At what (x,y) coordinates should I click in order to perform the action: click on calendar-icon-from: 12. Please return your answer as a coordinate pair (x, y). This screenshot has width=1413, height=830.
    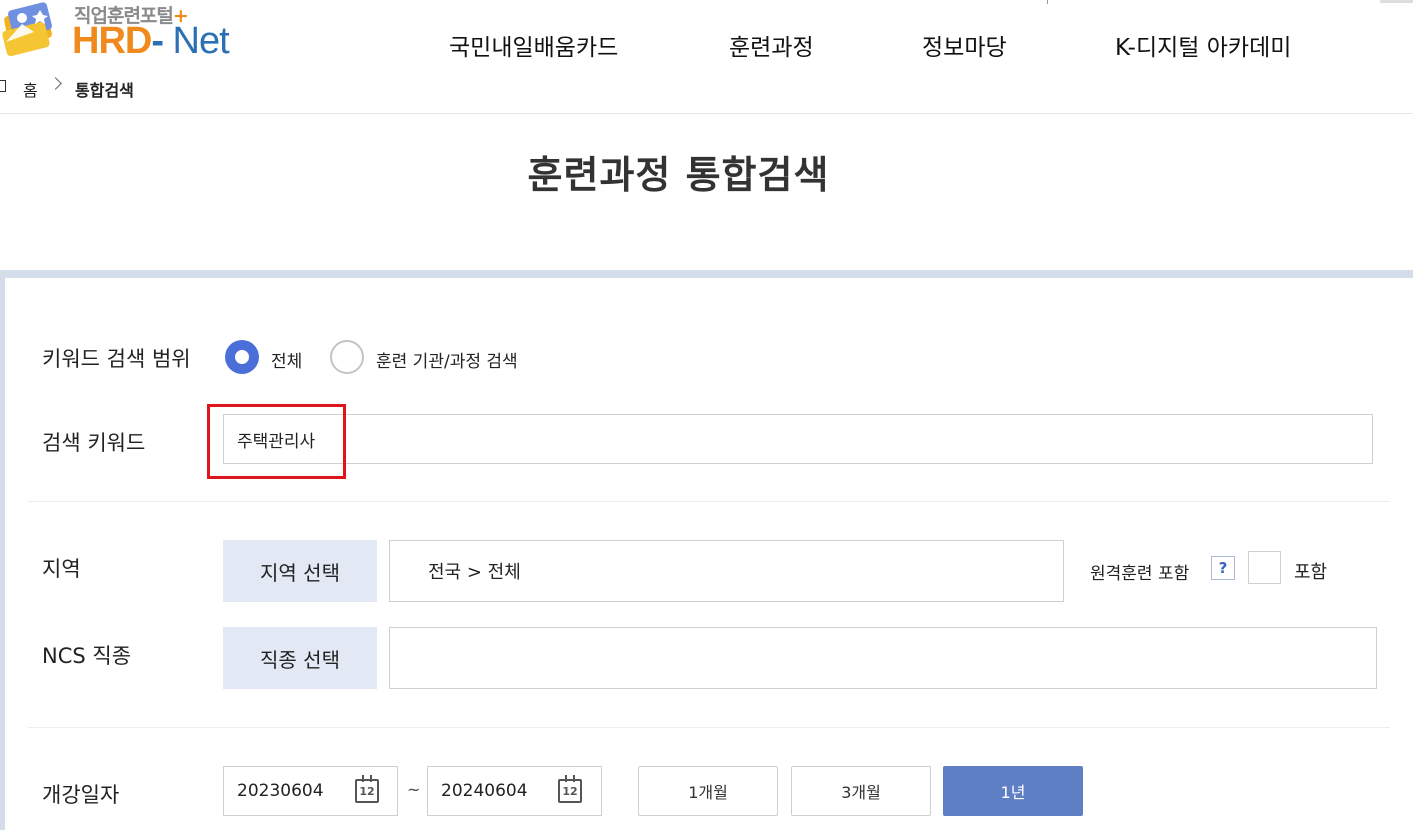
    Looking at the image, I should click on (367, 789).